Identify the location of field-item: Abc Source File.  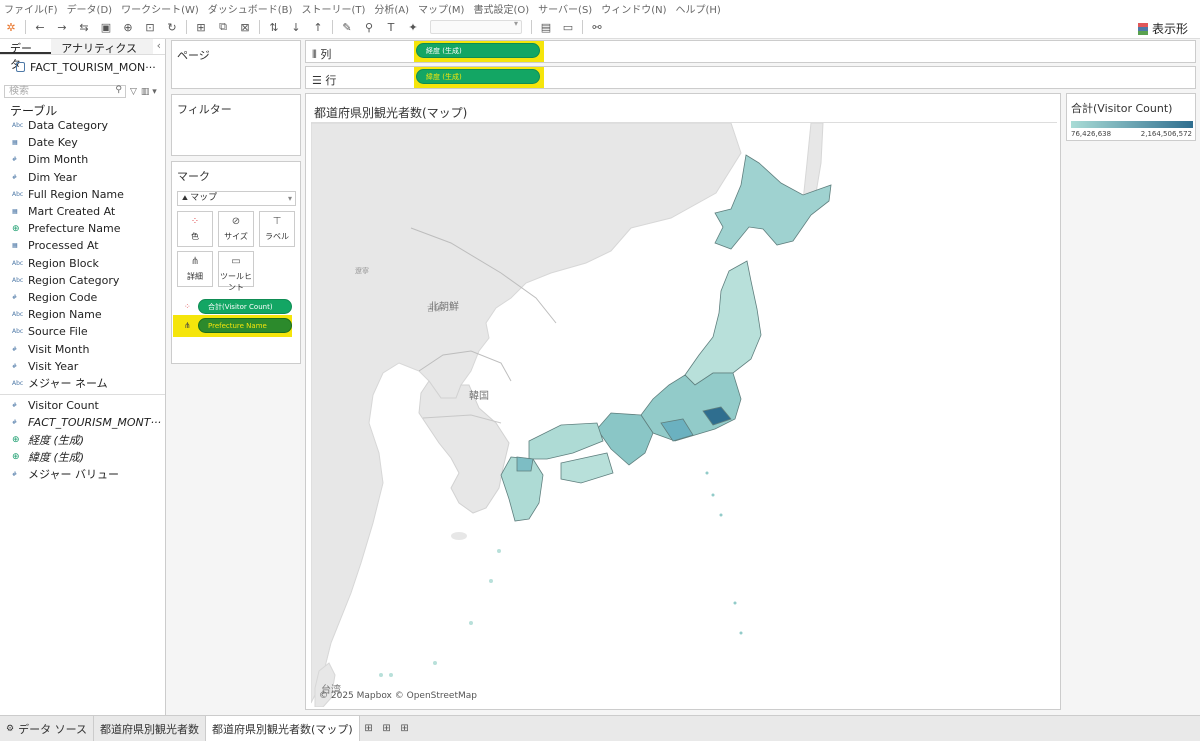
(82, 331).